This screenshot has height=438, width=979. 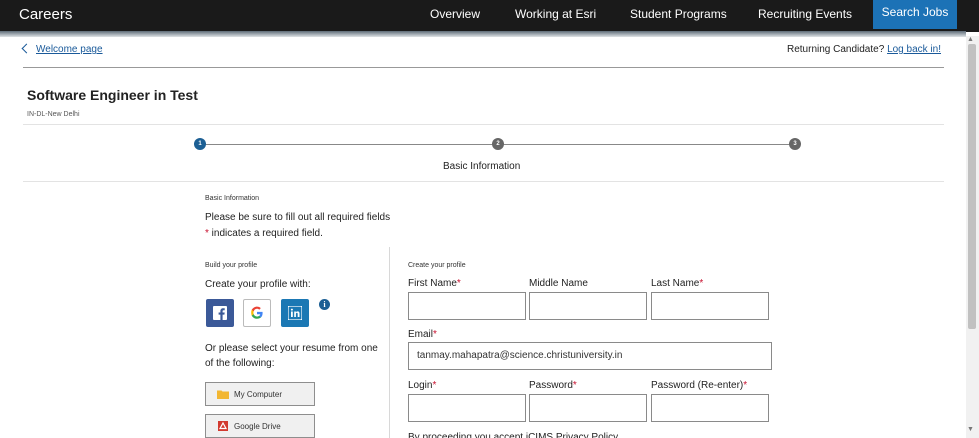 What do you see at coordinates (112, 95) in the screenshot?
I see `job-title: Software Engineer in Test` at bounding box center [112, 95].